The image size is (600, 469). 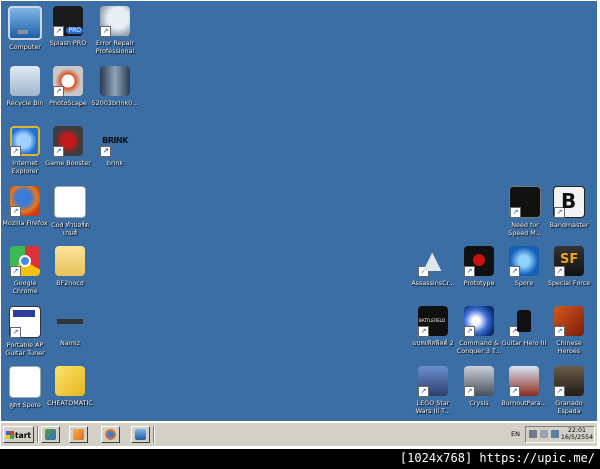 I want to click on desktop-icon-prototype: ↗ Prototype, so click(x=479, y=266).